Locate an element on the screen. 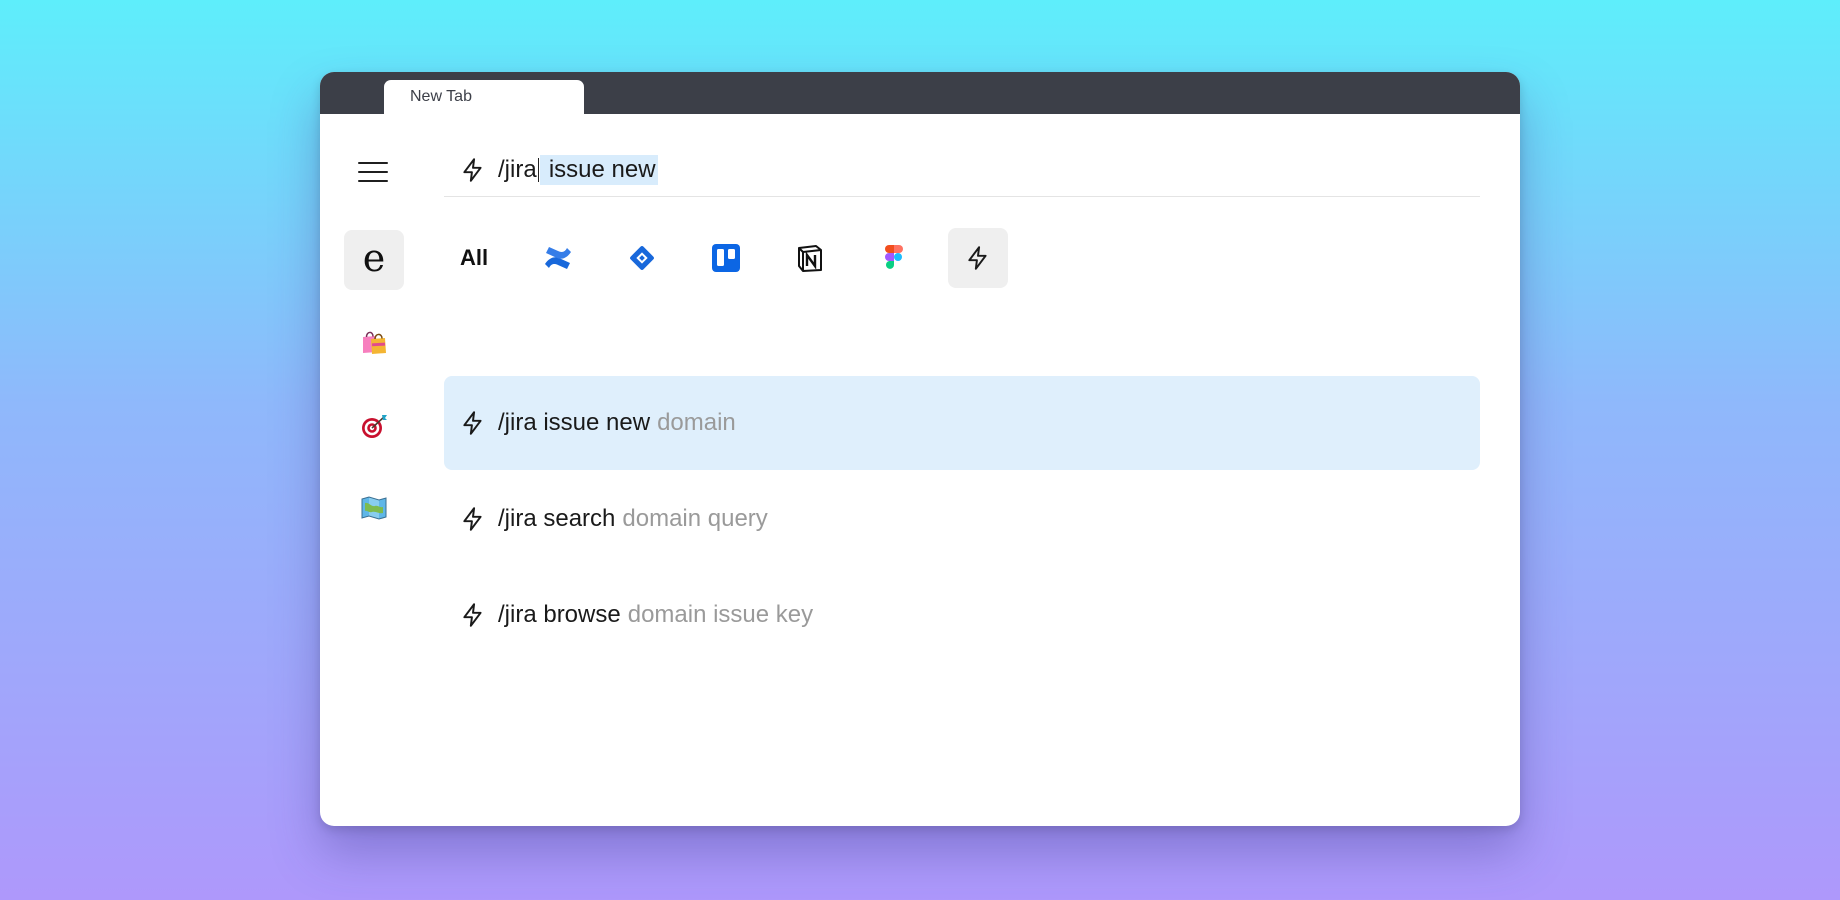  sidebar-item-map is located at coordinates (374, 508).